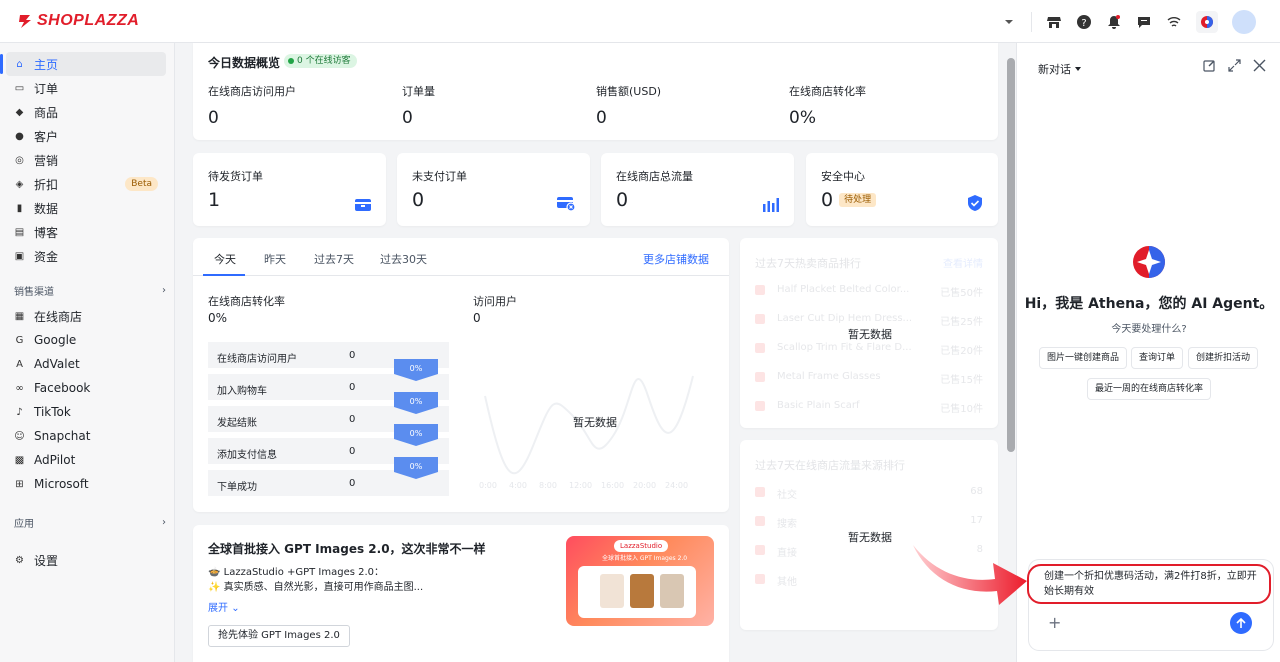 This screenshot has height=662, width=1280. I want to click on expand-link: 展开 ⌄, so click(224, 606).